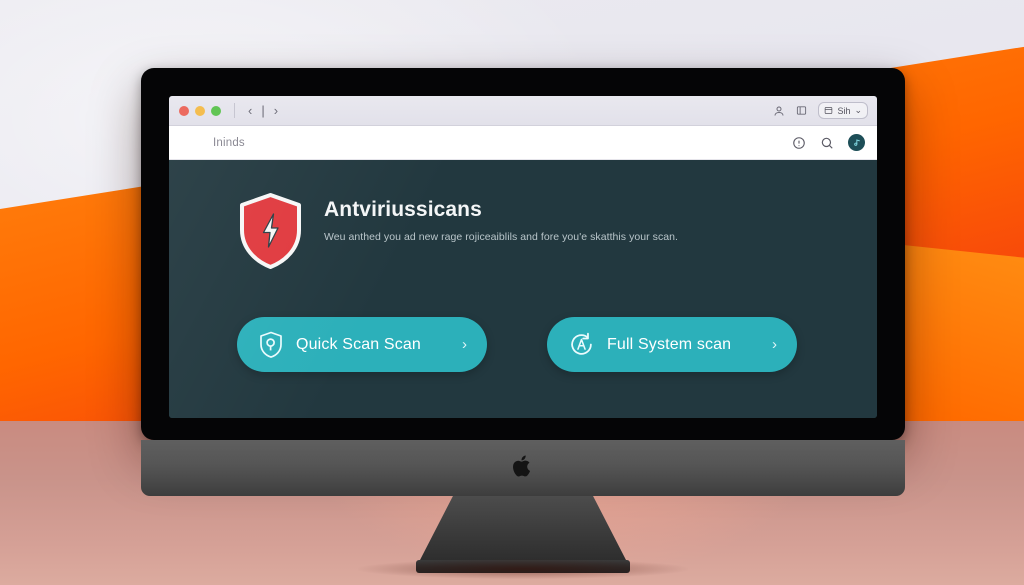 This screenshot has width=1024, height=585. I want to click on tabstrip-actions, so click(828, 142).